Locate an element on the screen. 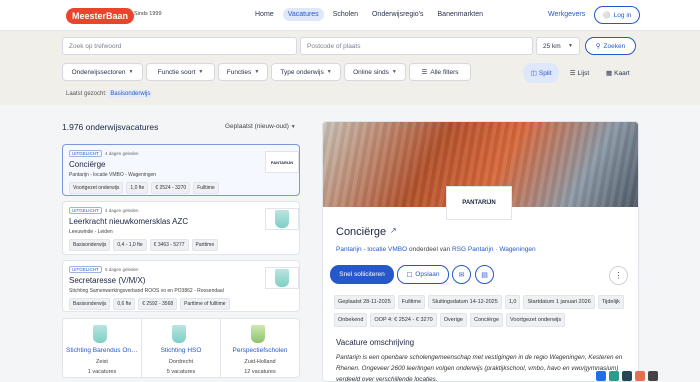 The image size is (700, 382). school-location: Dordrecht is located at coordinates (181, 362).